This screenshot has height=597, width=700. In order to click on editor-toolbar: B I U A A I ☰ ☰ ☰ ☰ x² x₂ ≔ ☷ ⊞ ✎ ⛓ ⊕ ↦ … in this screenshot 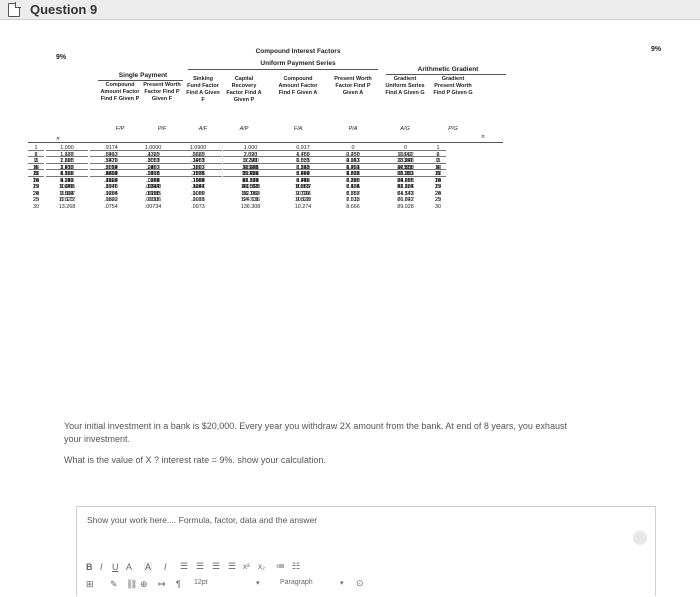, I will do `click(366, 578)`.